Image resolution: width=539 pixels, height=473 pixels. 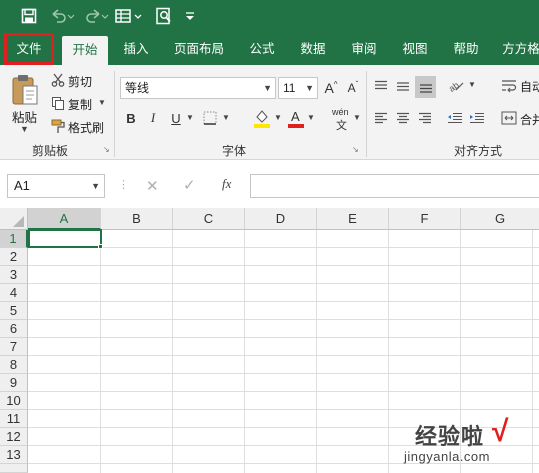 What do you see at coordinates (340, 112) in the screenshot?
I see `phonetic-label-top: wén` at bounding box center [340, 112].